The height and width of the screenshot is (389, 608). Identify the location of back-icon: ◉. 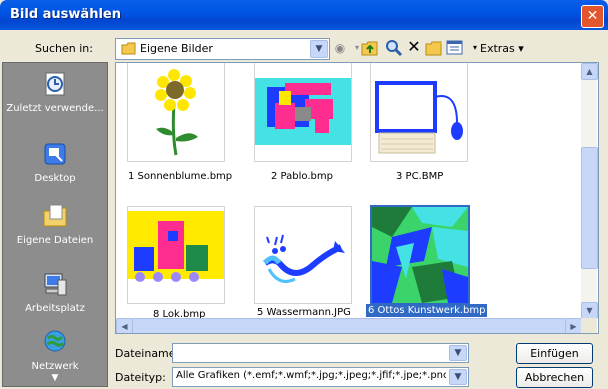
(340, 48).